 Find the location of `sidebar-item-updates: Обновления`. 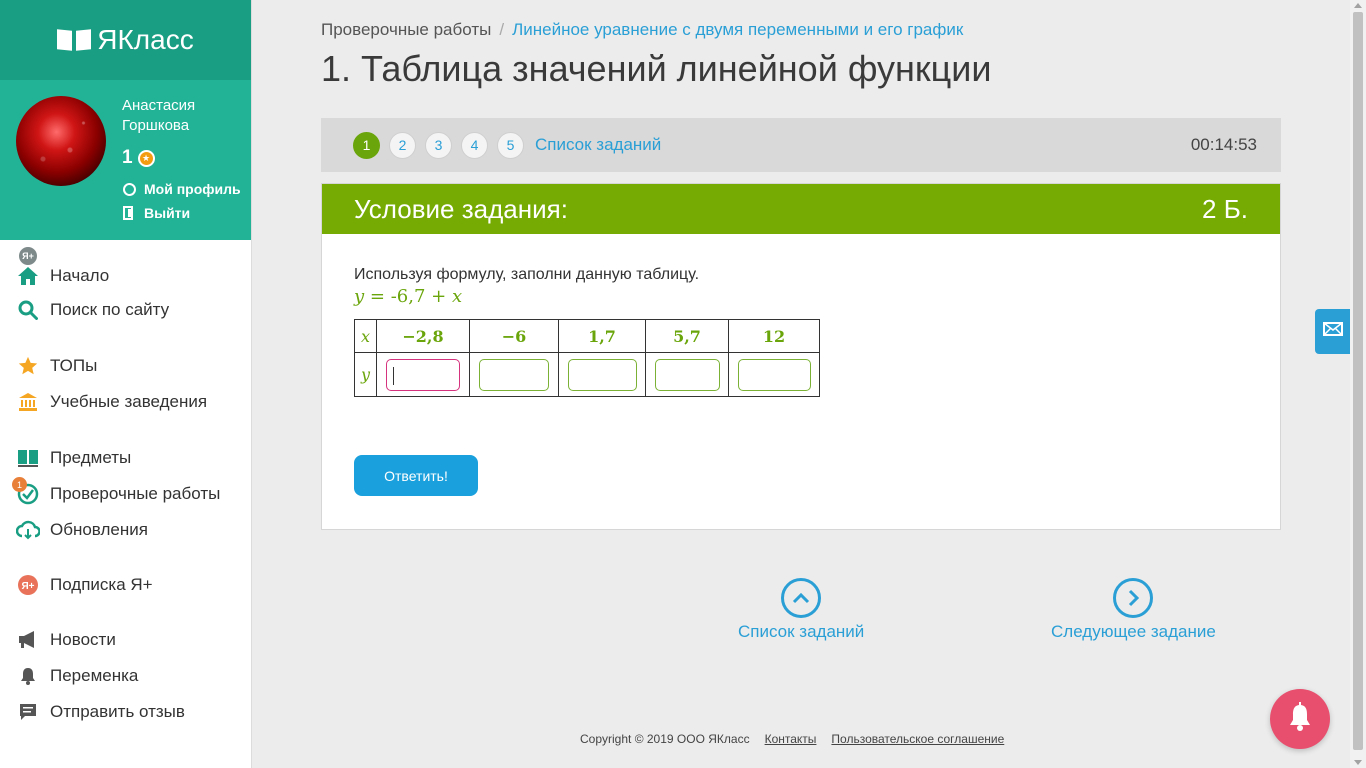

sidebar-item-updates: Обновления is located at coordinates (82, 530).